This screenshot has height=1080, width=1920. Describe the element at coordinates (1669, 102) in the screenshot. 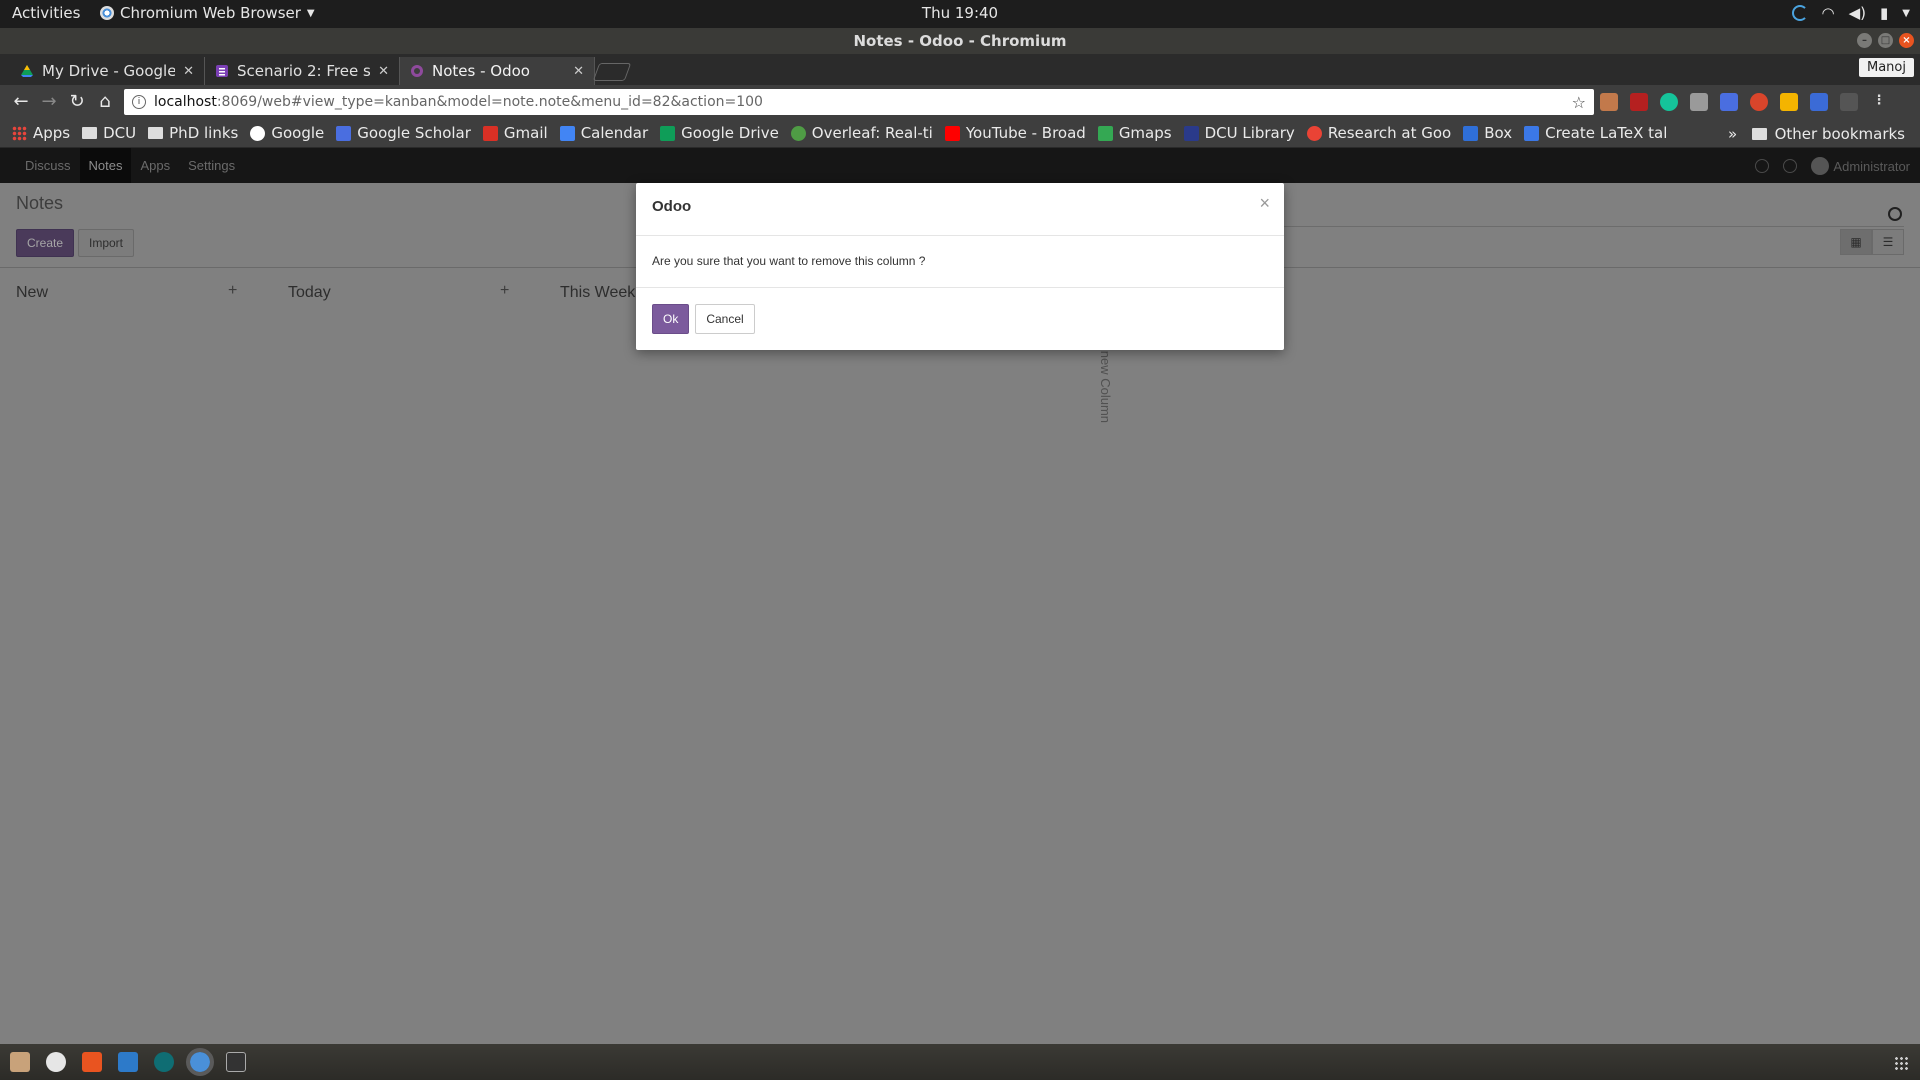

I see `grammarly-icon` at that location.